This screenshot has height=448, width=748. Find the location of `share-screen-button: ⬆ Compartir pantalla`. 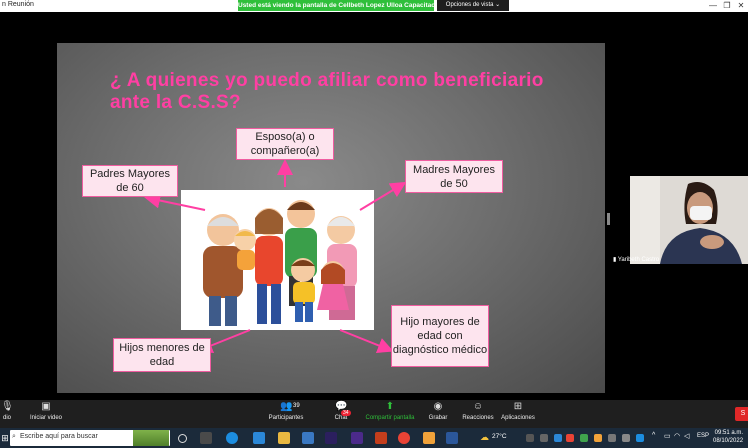

share-screen-button: ⬆ Compartir pantalla is located at coordinates (390, 411).